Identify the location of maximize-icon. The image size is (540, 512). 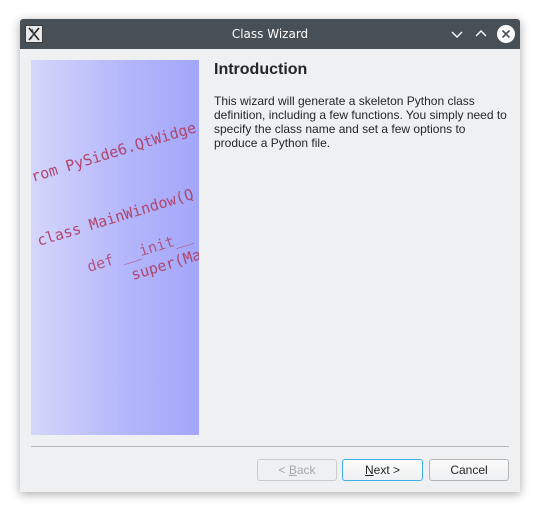
(481, 34).